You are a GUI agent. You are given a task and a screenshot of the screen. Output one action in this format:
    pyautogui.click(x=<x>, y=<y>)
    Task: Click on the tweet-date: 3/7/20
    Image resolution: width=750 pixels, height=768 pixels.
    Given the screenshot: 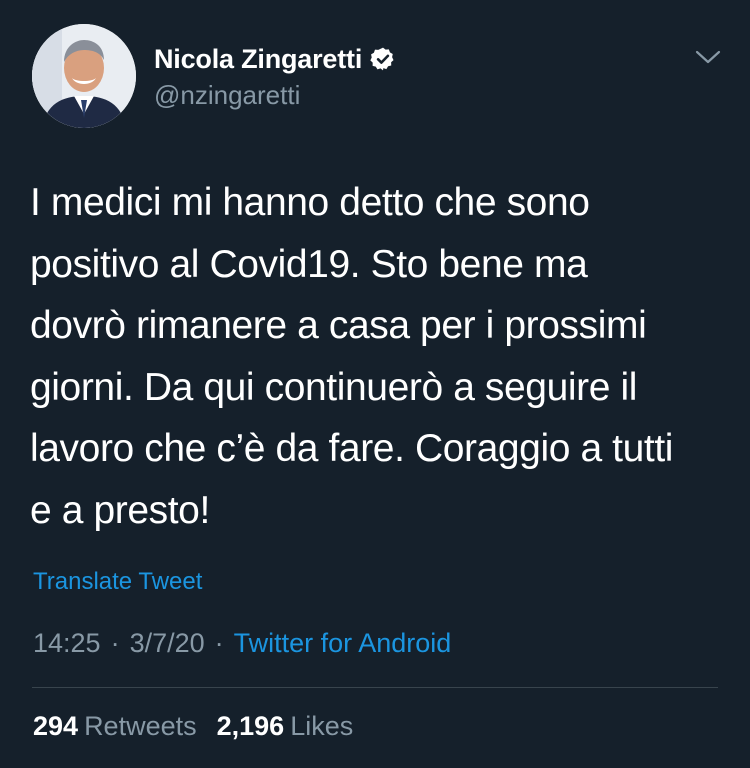 What is the action you would take?
    pyautogui.click(x=167, y=643)
    